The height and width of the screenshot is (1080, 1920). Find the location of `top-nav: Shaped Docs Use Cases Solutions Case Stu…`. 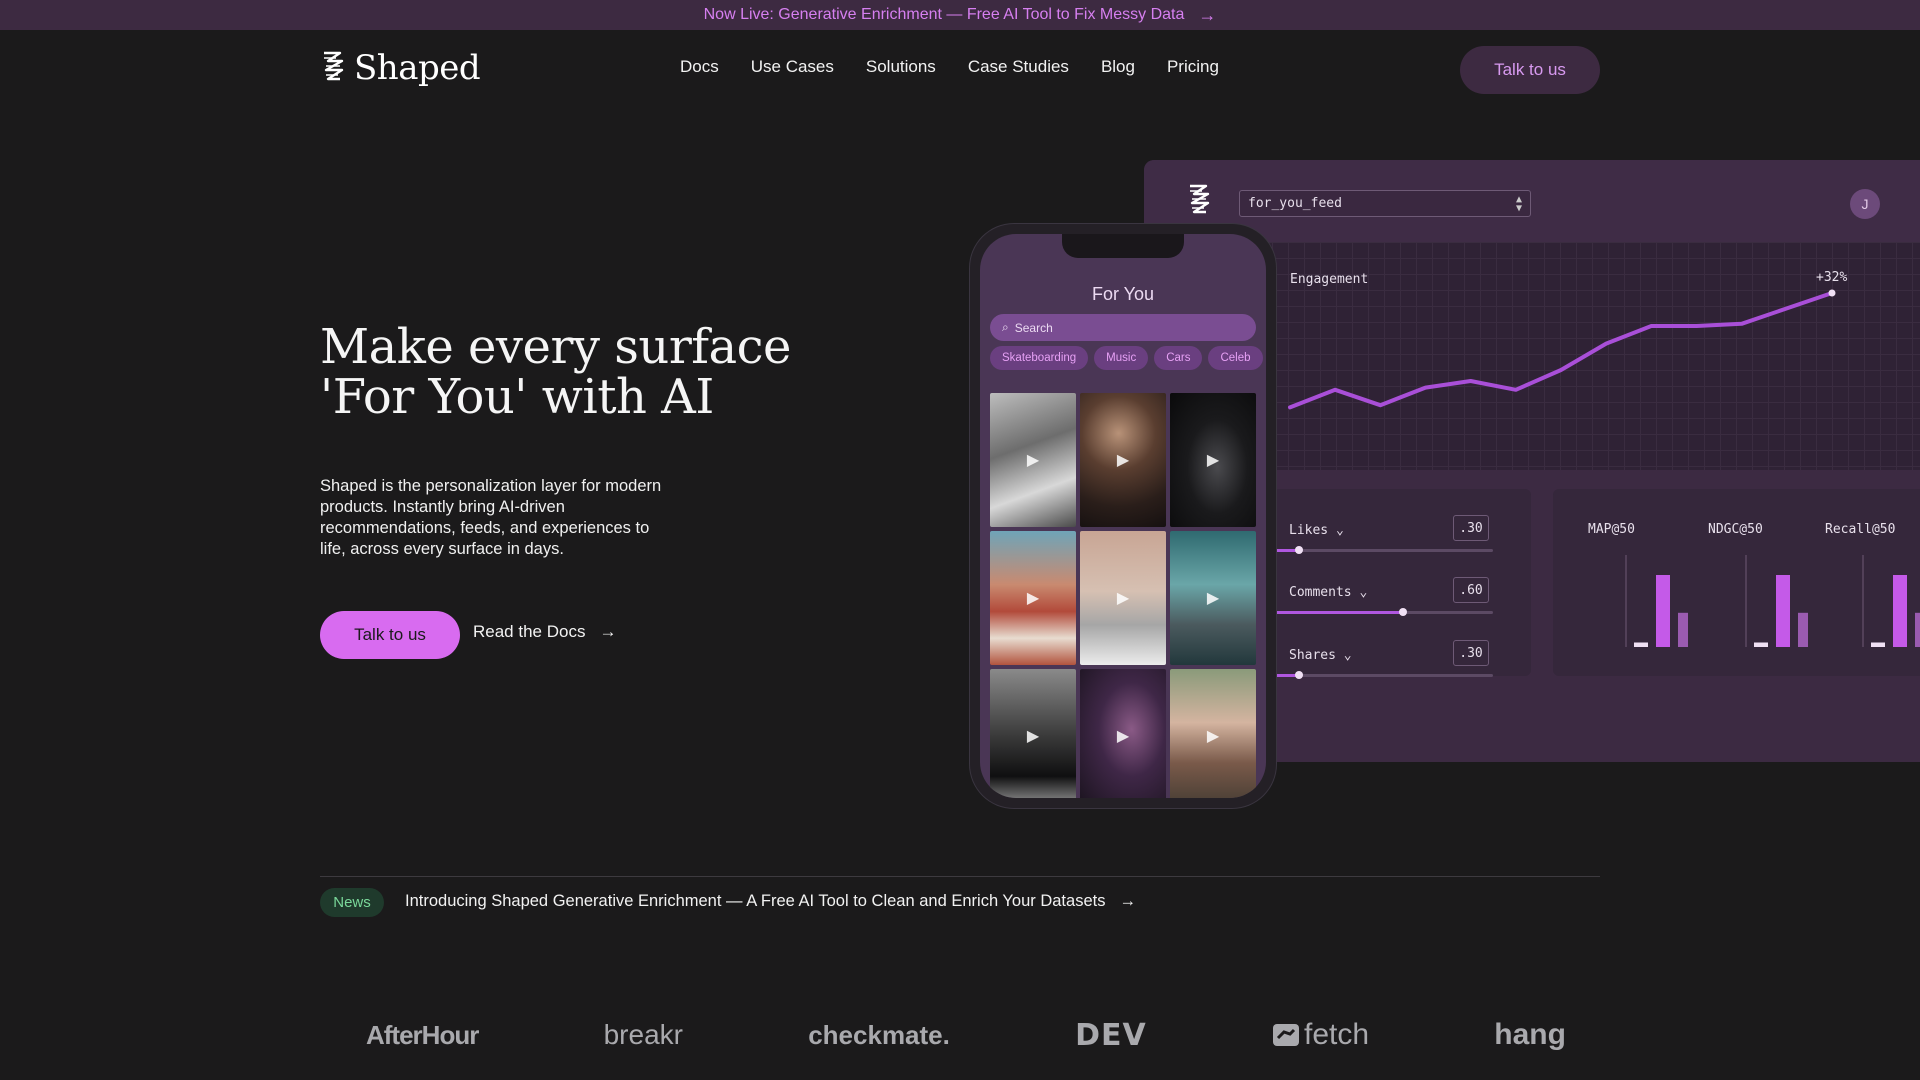

top-nav: Shaped Docs Use Cases Solutions Case Stu… is located at coordinates (960, 70).